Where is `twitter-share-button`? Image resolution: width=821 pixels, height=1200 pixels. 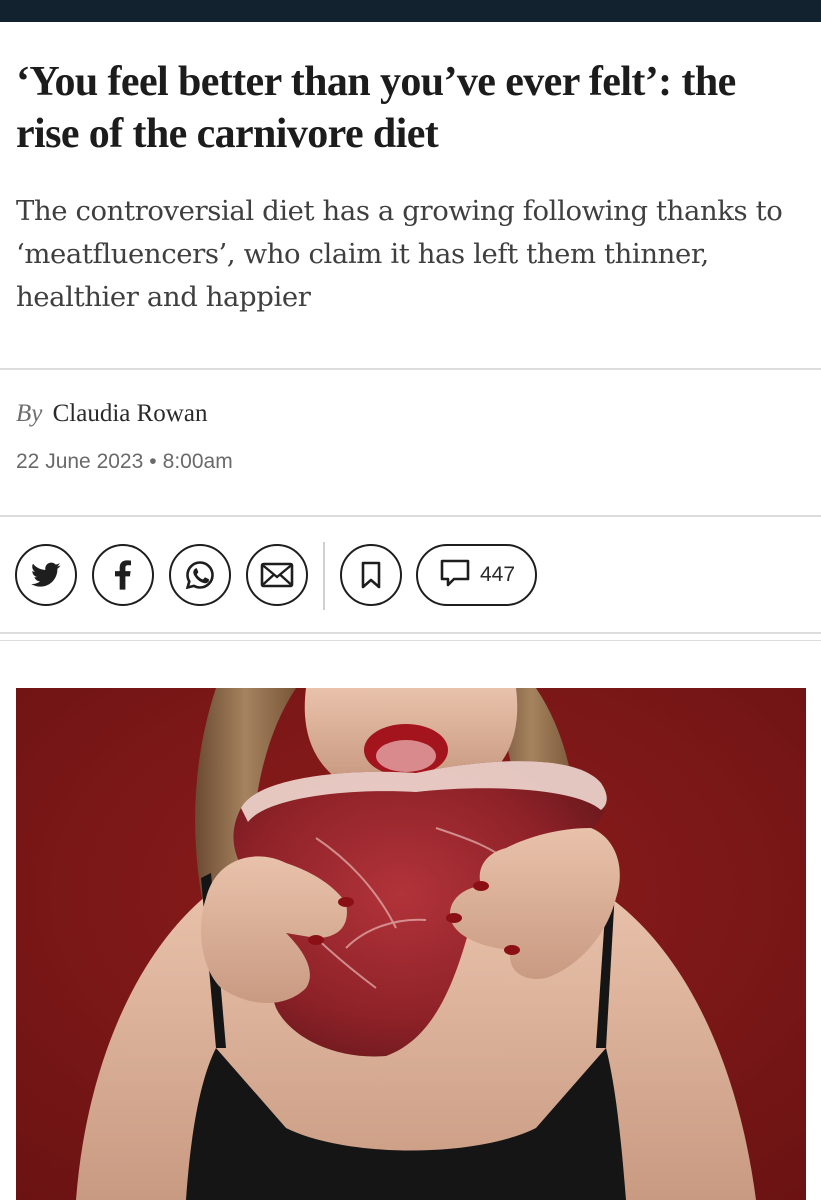
twitter-share-button is located at coordinates (46, 575).